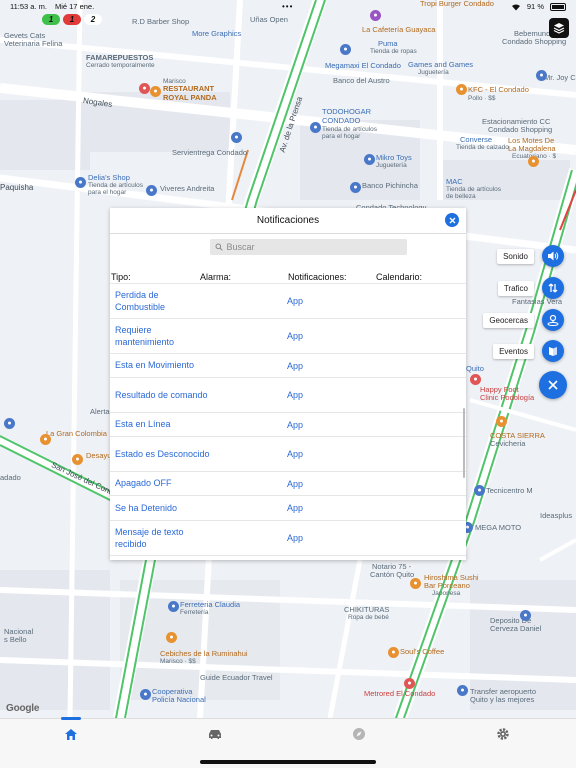 Image resolution: width=576 pixels, height=768 pixels. What do you see at coordinates (163, 336) in the screenshot?
I see `notification-type: Requiere mantenimiento` at bounding box center [163, 336].